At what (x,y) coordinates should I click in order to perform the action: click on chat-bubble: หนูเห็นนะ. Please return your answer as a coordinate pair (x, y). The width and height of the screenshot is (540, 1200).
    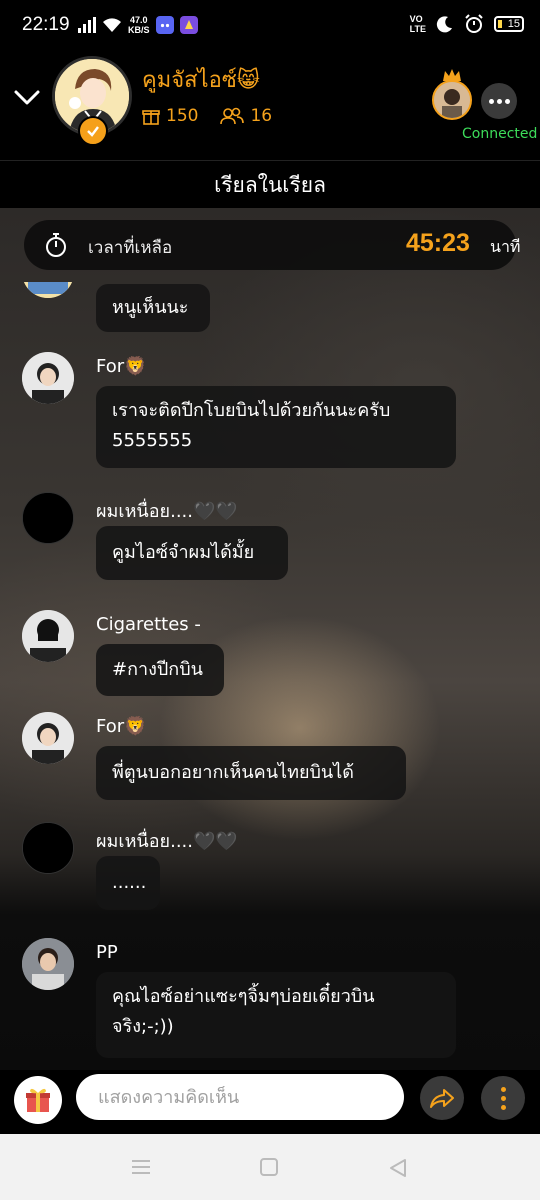
    Looking at the image, I should click on (153, 308).